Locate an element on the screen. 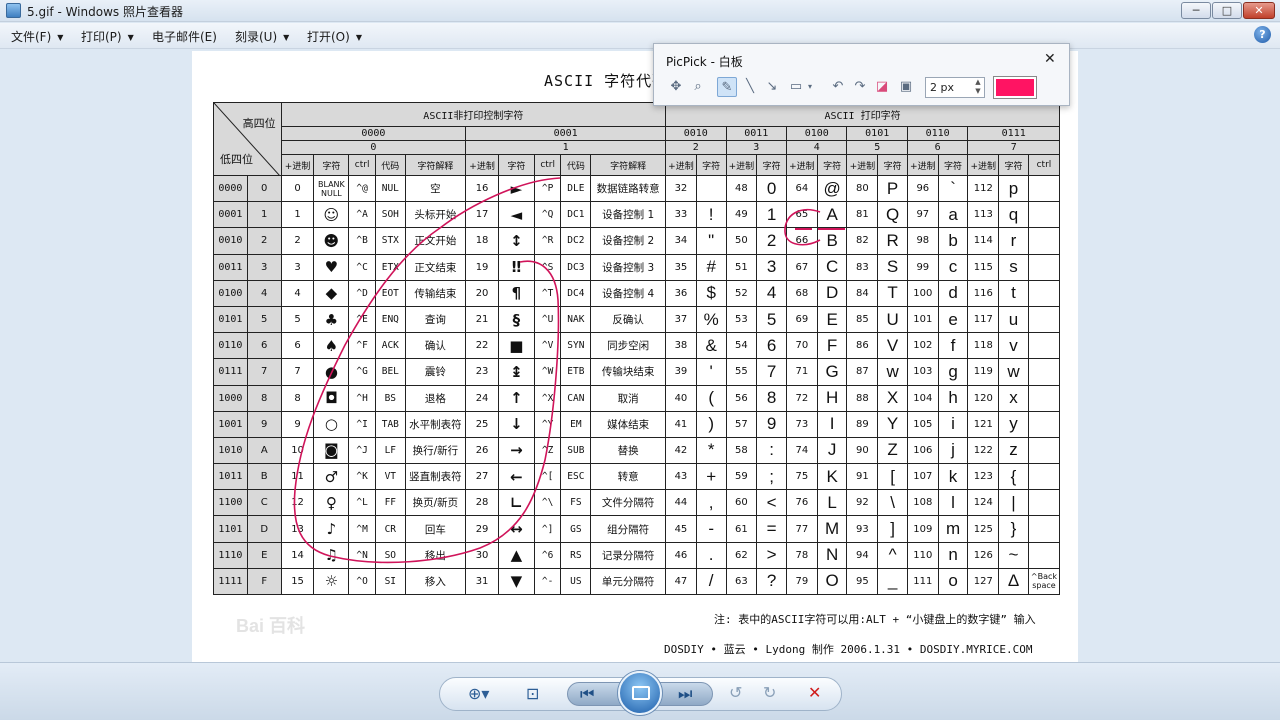  char-cell: j is located at coordinates (953, 450).